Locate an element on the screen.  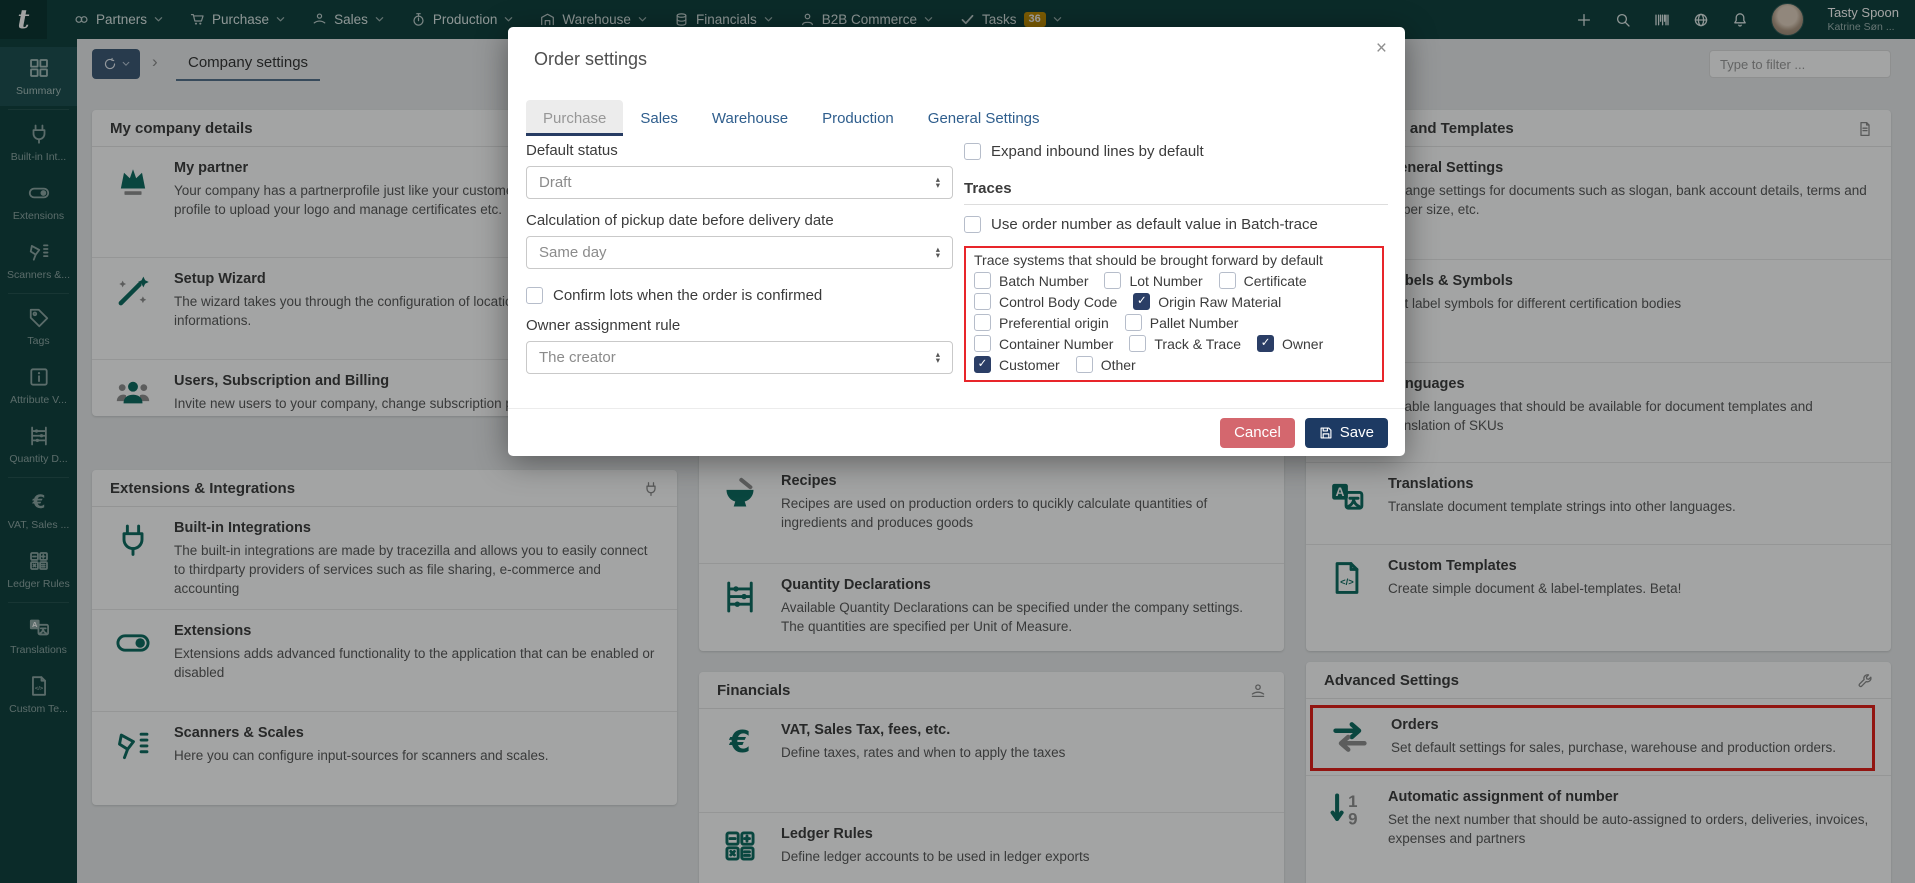
trace-option-control-body-code: Control Body Code is located at coordinates (1045, 301).